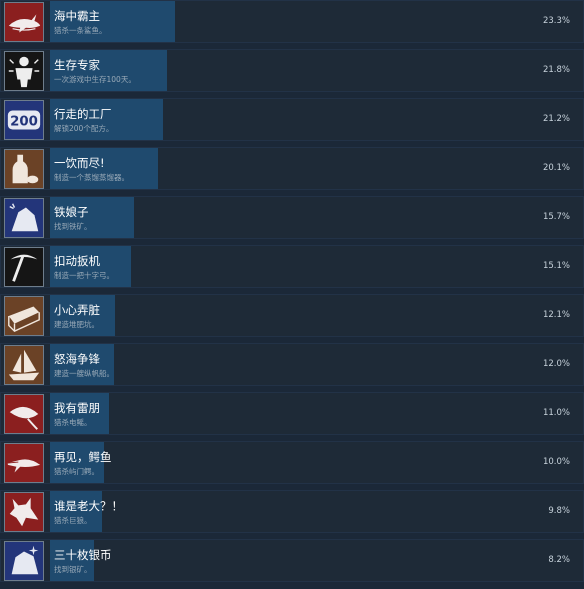 The height and width of the screenshot is (589, 584). I want to click on unlock-percentage: 20.1%, so click(556, 168).